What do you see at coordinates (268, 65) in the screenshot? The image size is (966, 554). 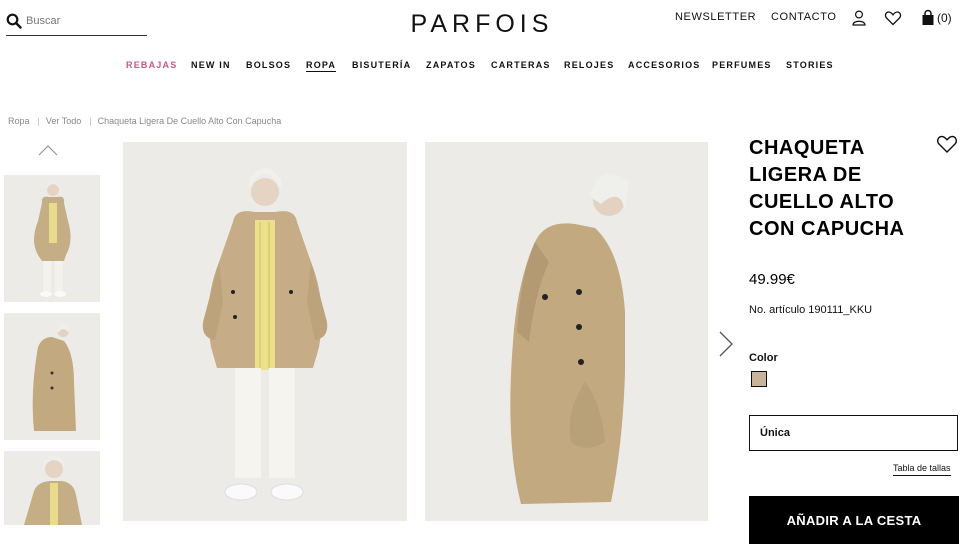 I see `nav-item-bolsos: BOLSOS` at bounding box center [268, 65].